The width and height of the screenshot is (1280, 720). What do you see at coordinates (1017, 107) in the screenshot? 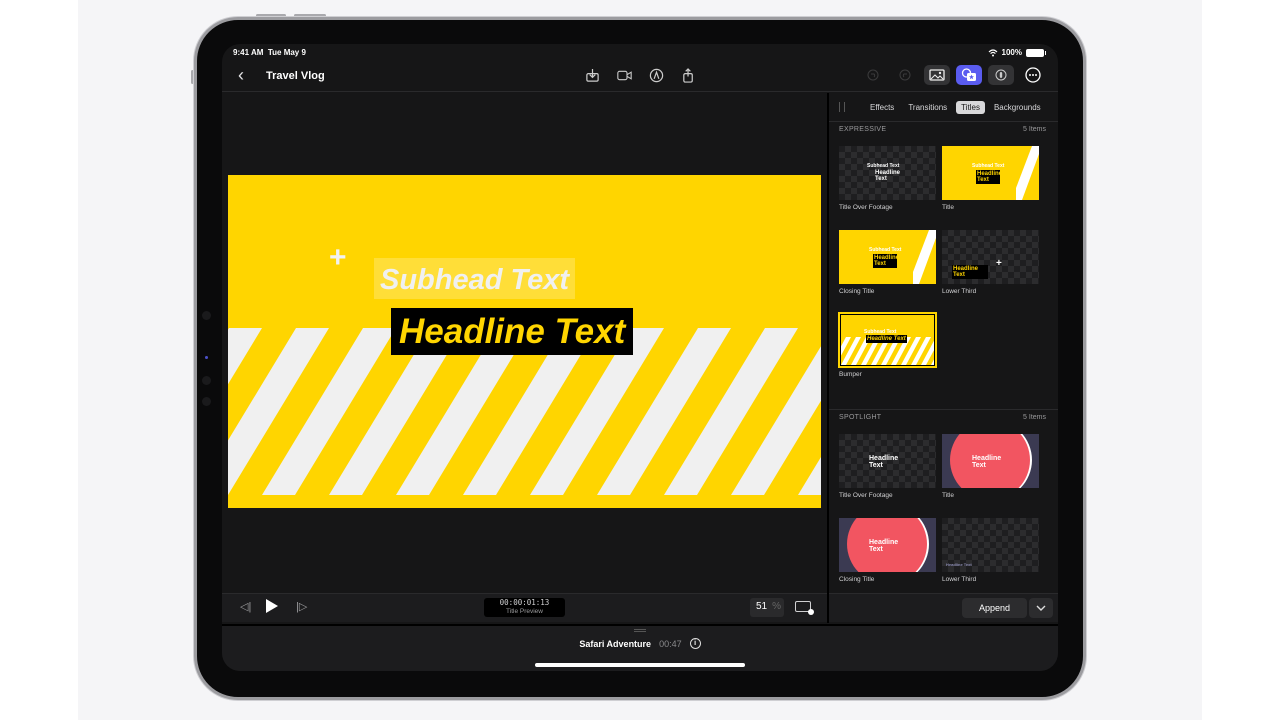
I see `tab-backgrounds: Backgrounds` at bounding box center [1017, 107].